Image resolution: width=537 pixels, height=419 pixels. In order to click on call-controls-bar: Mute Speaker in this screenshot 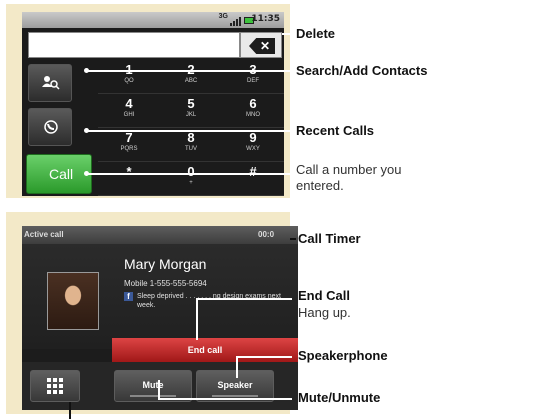, I will do `click(160, 386)`.